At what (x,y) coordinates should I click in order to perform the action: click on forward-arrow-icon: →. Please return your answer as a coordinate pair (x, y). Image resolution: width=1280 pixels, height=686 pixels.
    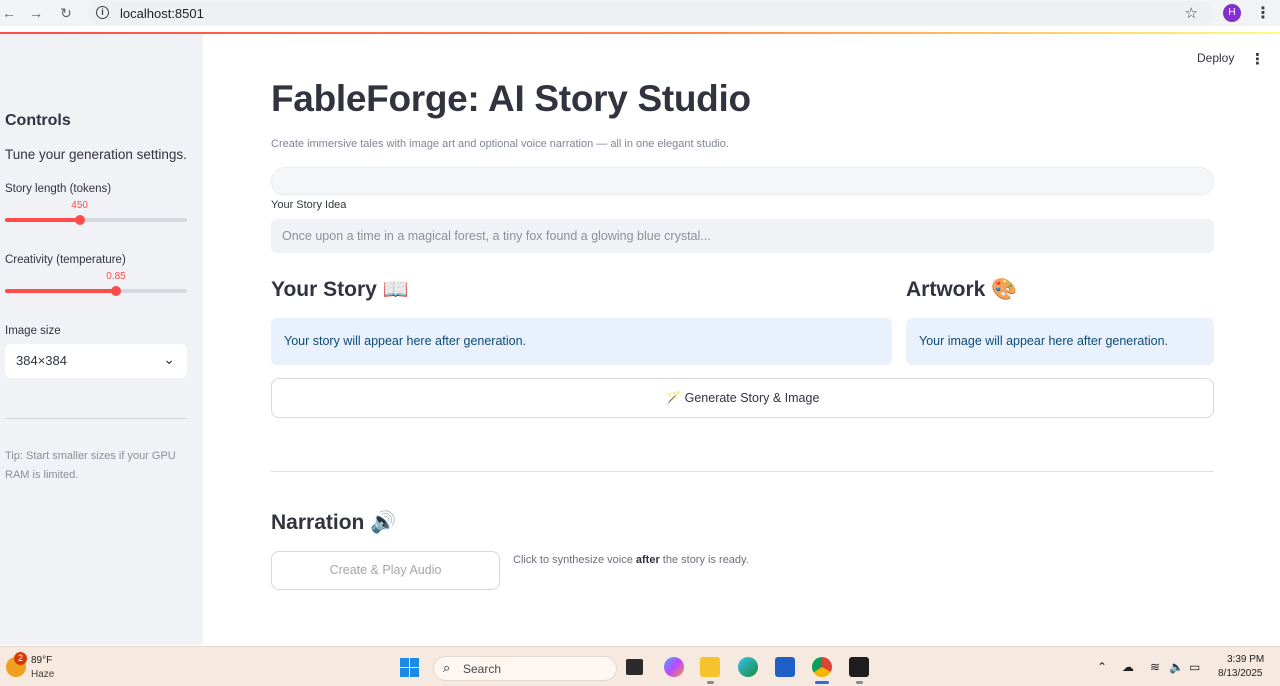
    Looking at the image, I should click on (36, 13).